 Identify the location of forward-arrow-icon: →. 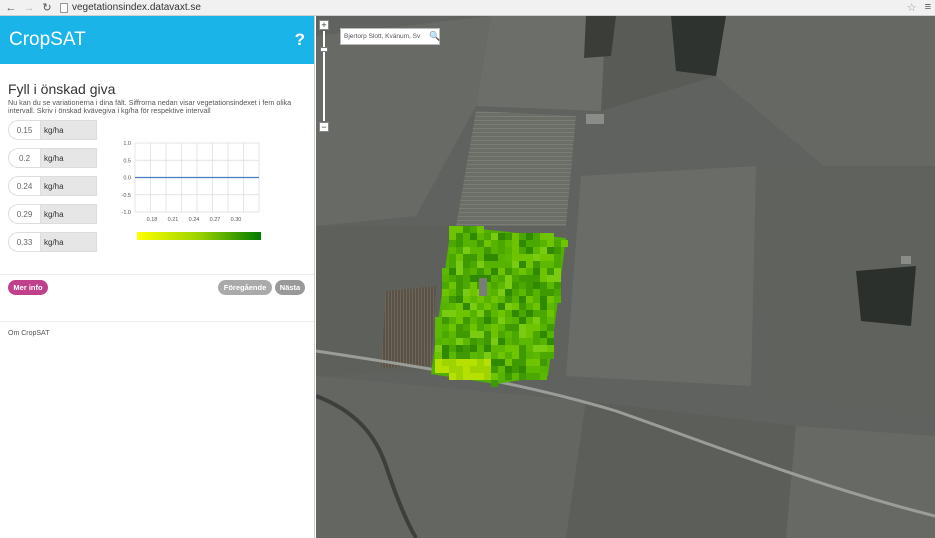
(29, 8).